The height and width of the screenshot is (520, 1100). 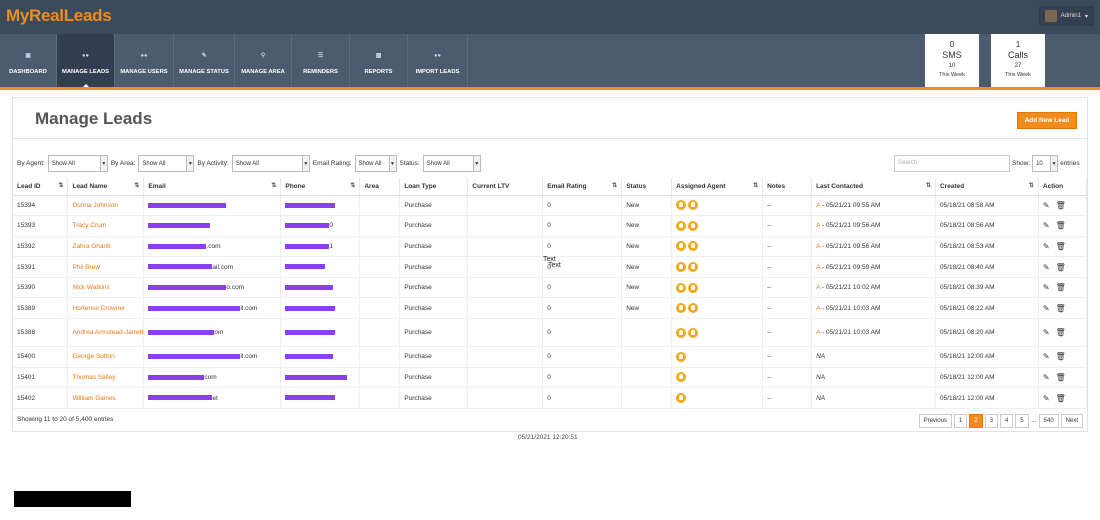 What do you see at coordinates (434, 187) in the screenshot?
I see `column-header-loan-type: Loan Type` at bounding box center [434, 187].